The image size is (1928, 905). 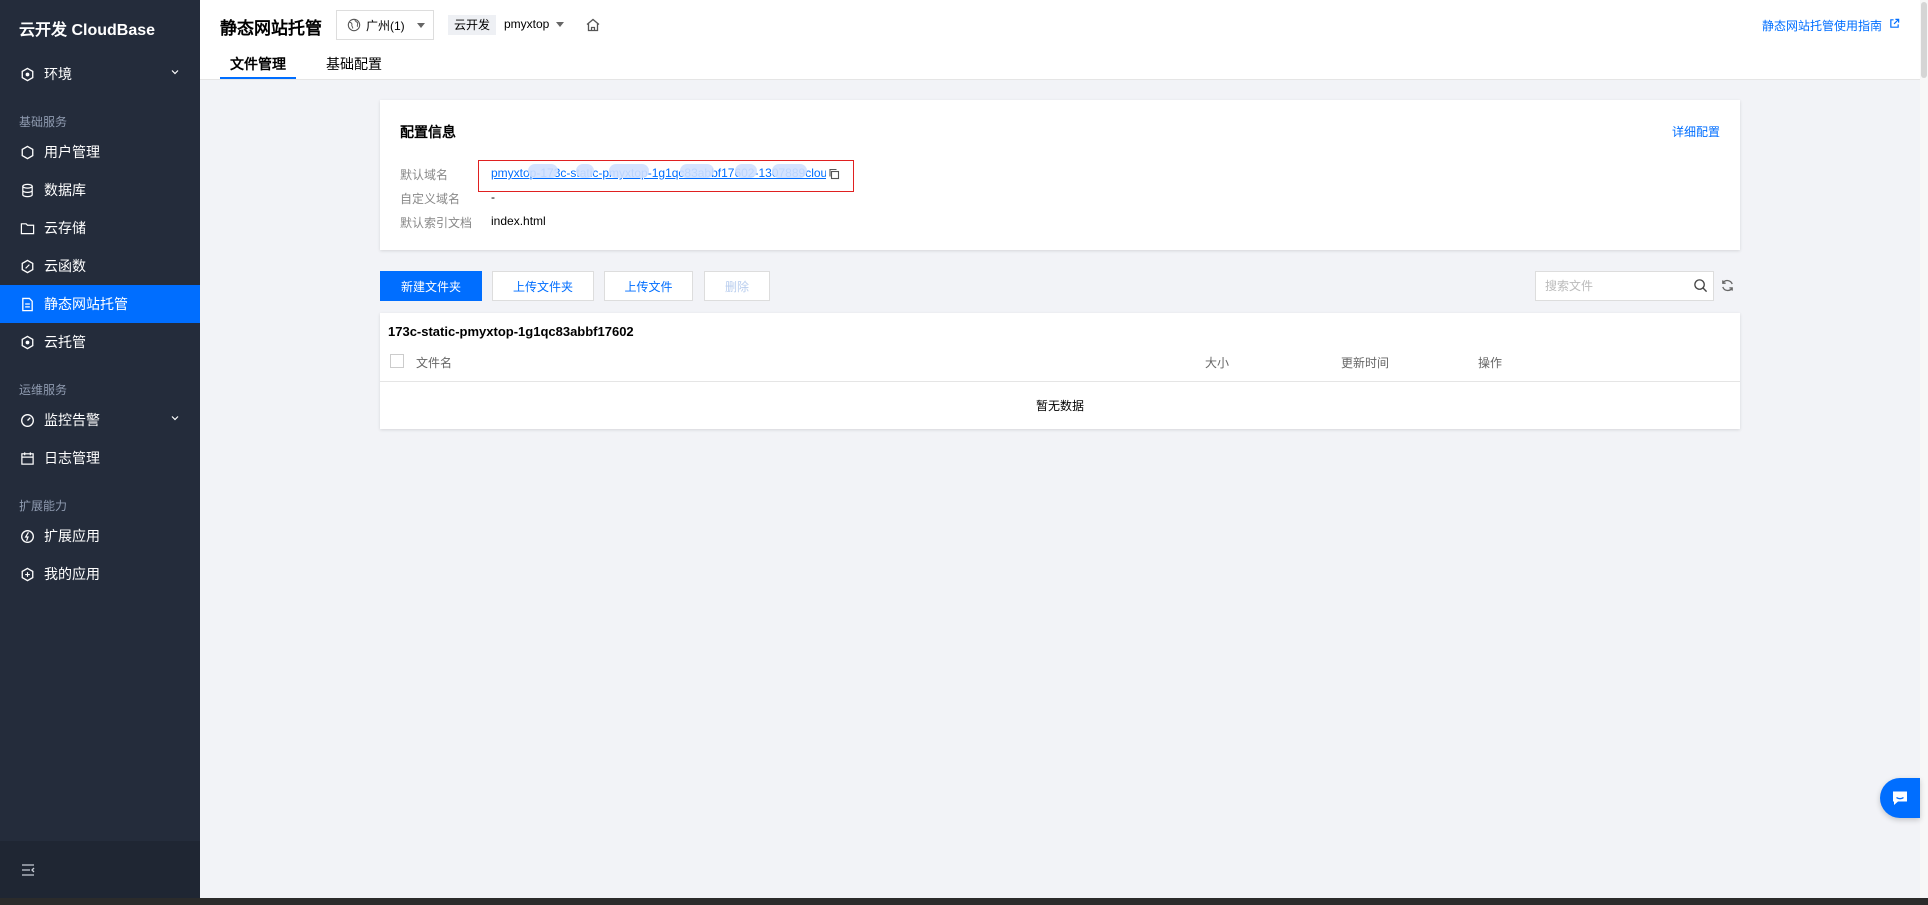 I want to click on scrollbar, so click(x=1924, y=449).